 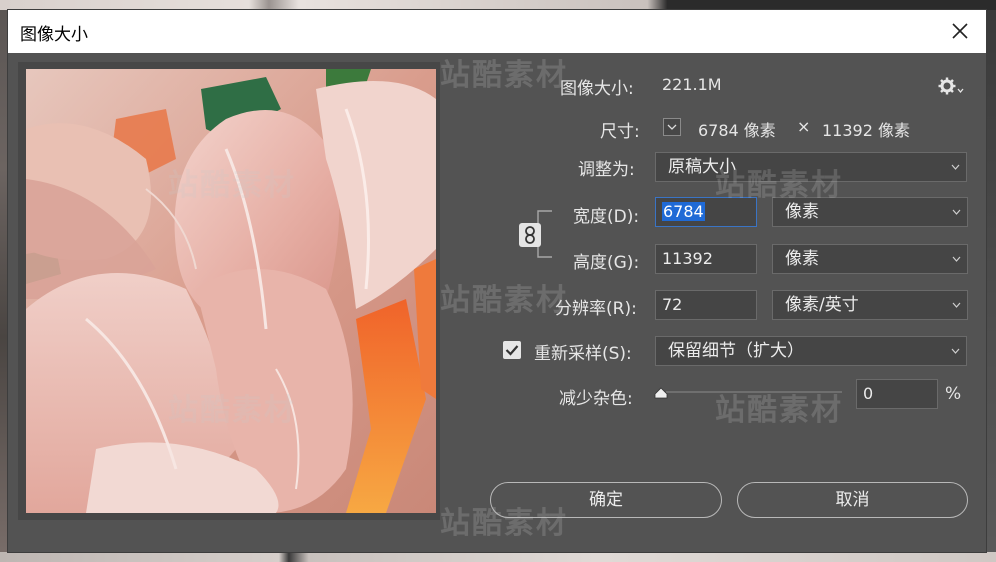 What do you see at coordinates (811, 351) in the screenshot?
I see `resample-method-dropdown: 保留细节（扩大）` at bounding box center [811, 351].